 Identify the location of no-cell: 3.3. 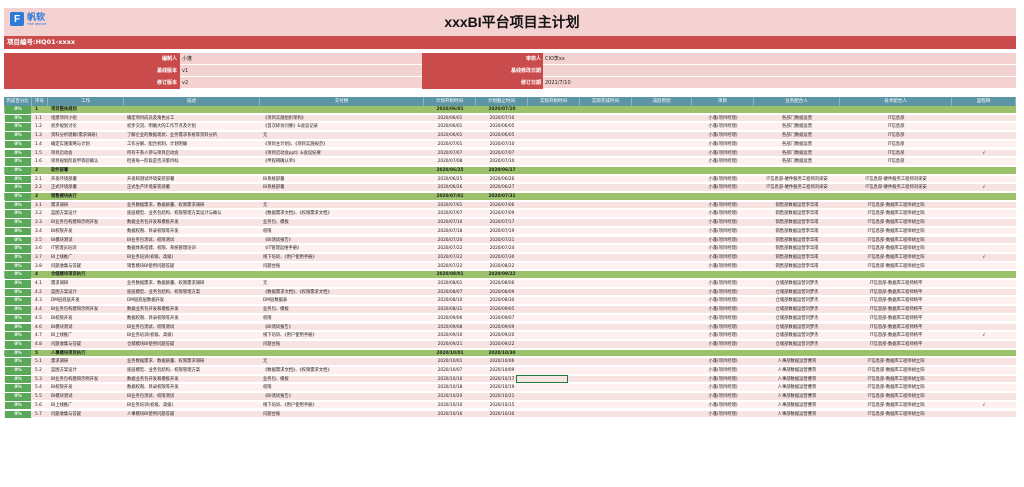
(40, 223).